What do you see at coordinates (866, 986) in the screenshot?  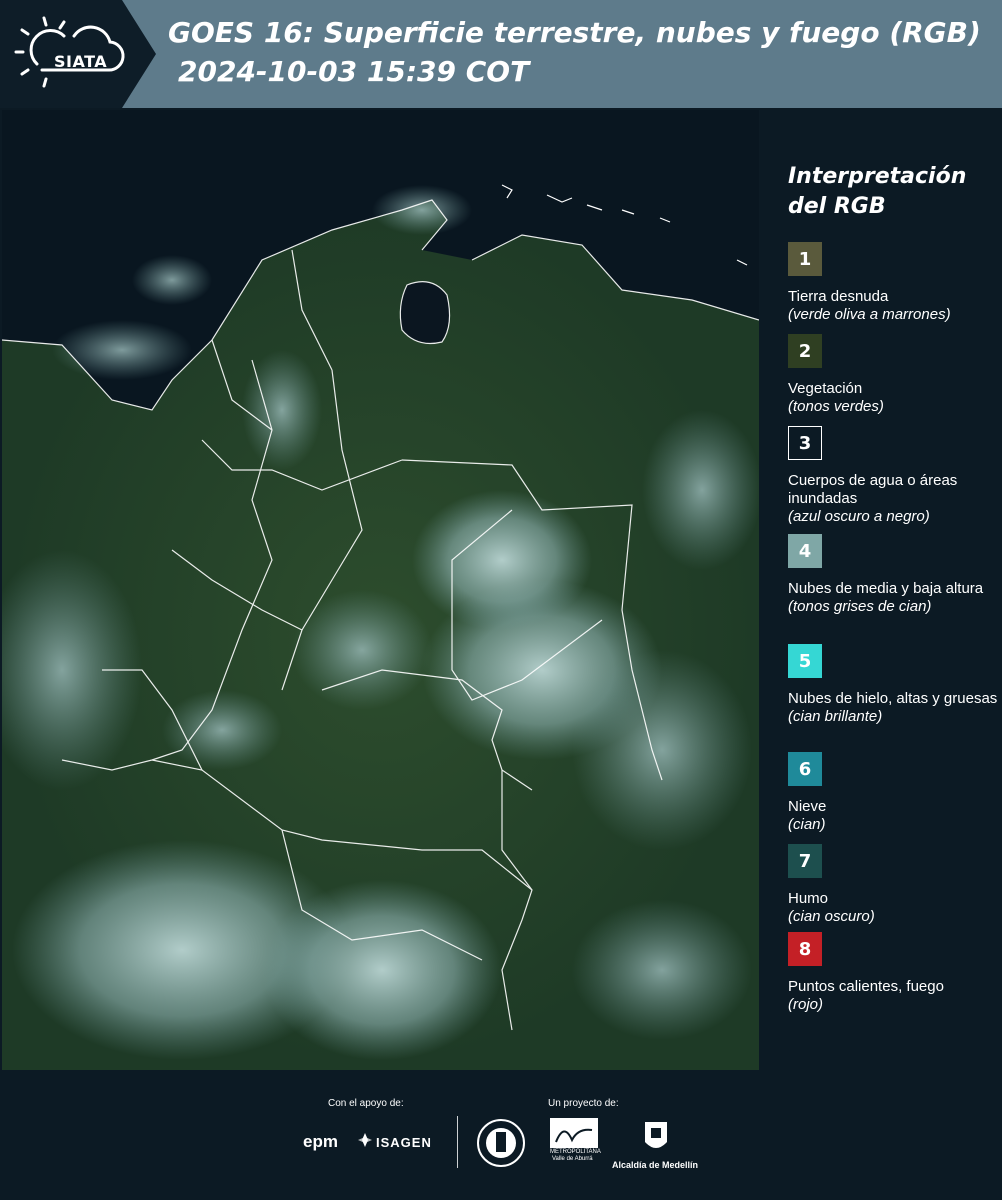 I see `legend-label: Puntos calientes, fuego` at bounding box center [866, 986].